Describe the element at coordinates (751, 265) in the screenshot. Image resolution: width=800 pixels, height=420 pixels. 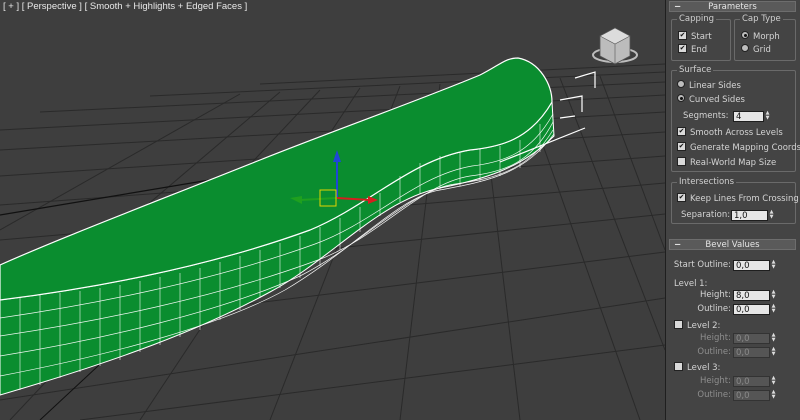
I see `start-outline-input` at that location.